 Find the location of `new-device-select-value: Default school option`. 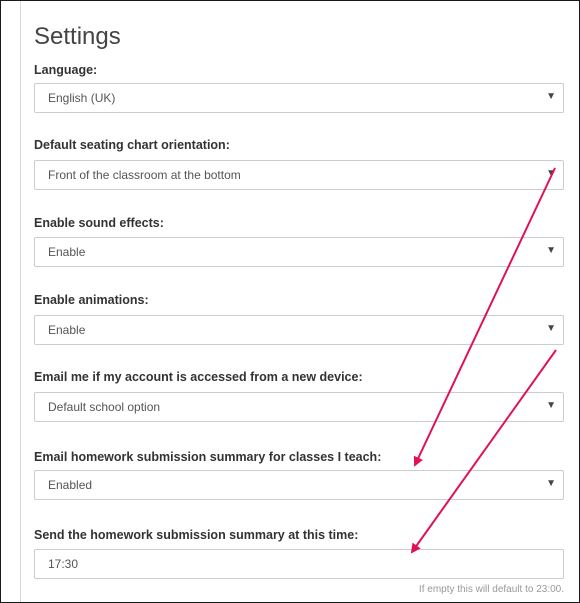

new-device-select-value: Default school option is located at coordinates (104, 407).